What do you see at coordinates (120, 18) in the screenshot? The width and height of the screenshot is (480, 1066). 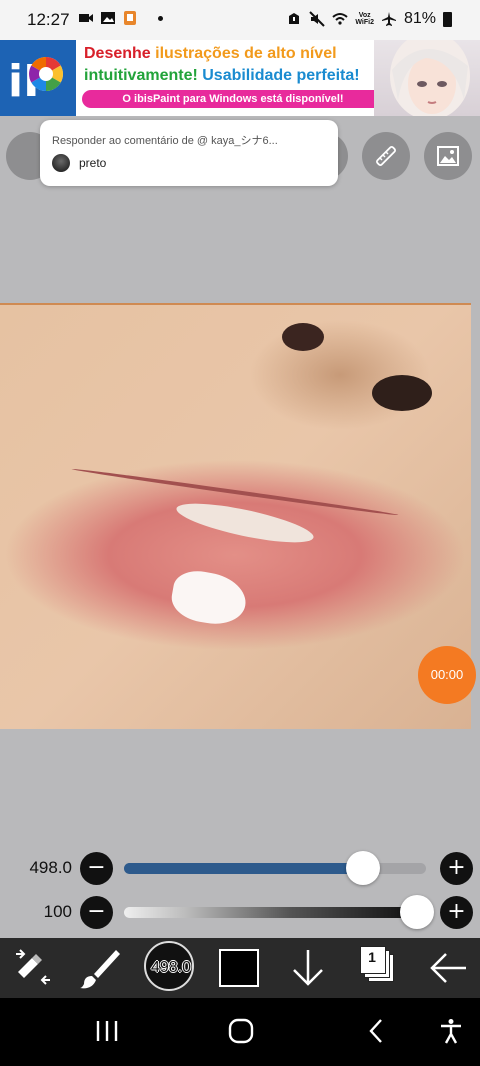 I see `status-icons-left` at bounding box center [120, 18].